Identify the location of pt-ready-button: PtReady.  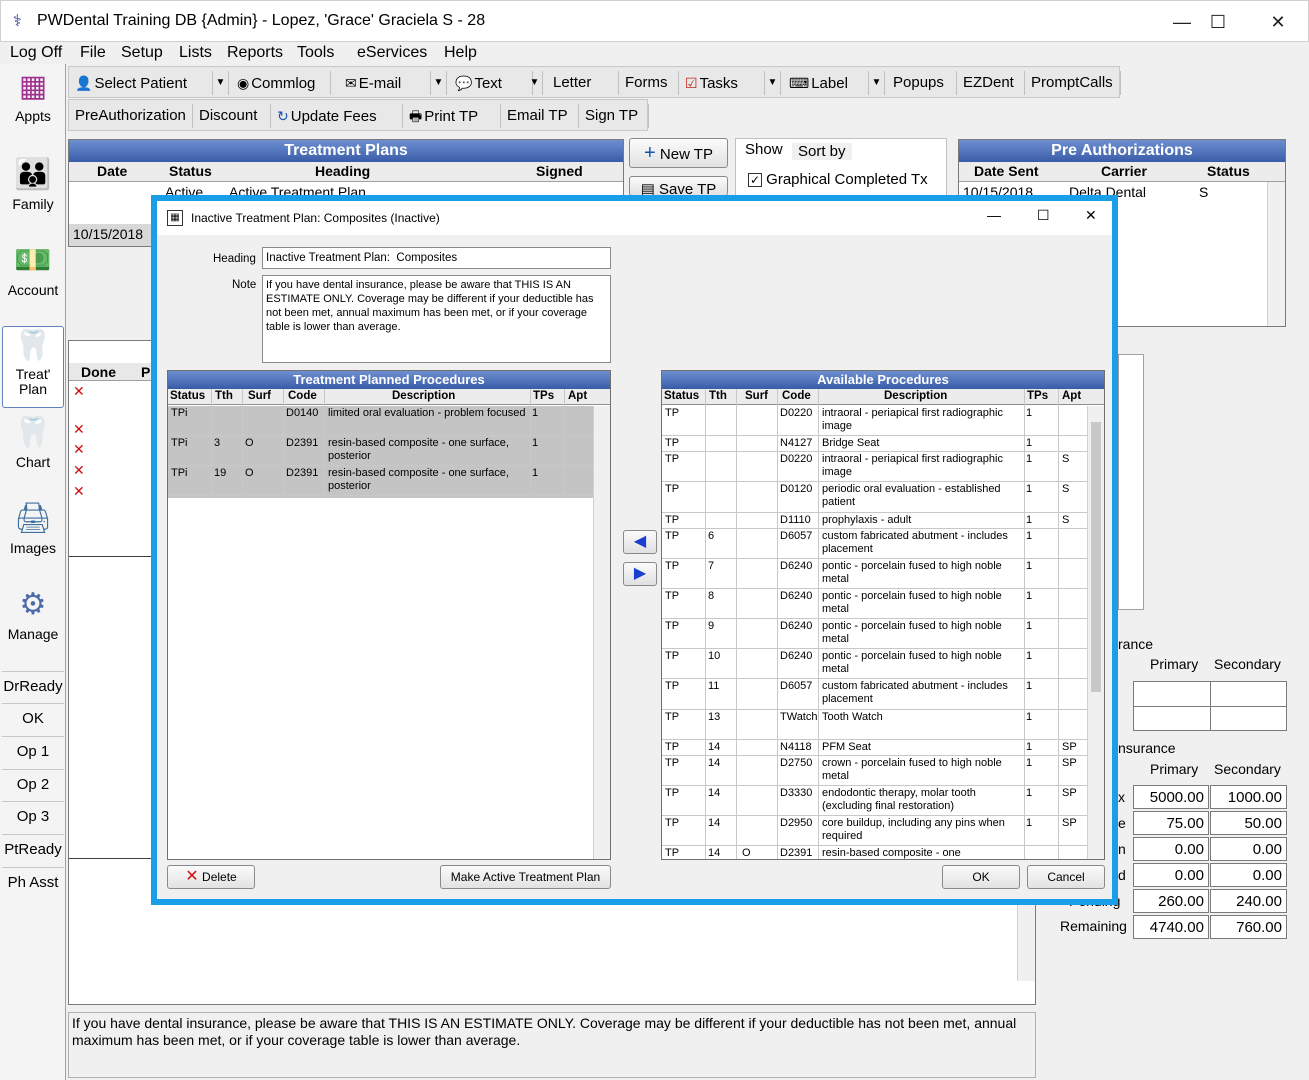
(33, 849).